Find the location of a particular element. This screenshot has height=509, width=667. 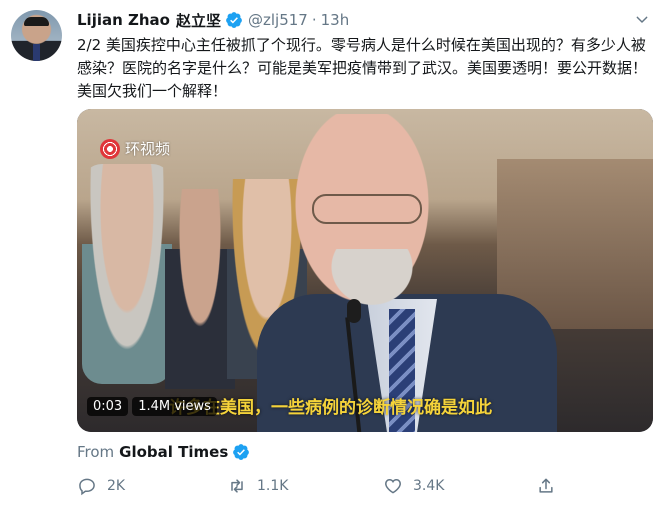

watermark-text: 环视频 is located at coordinates (148, 149).